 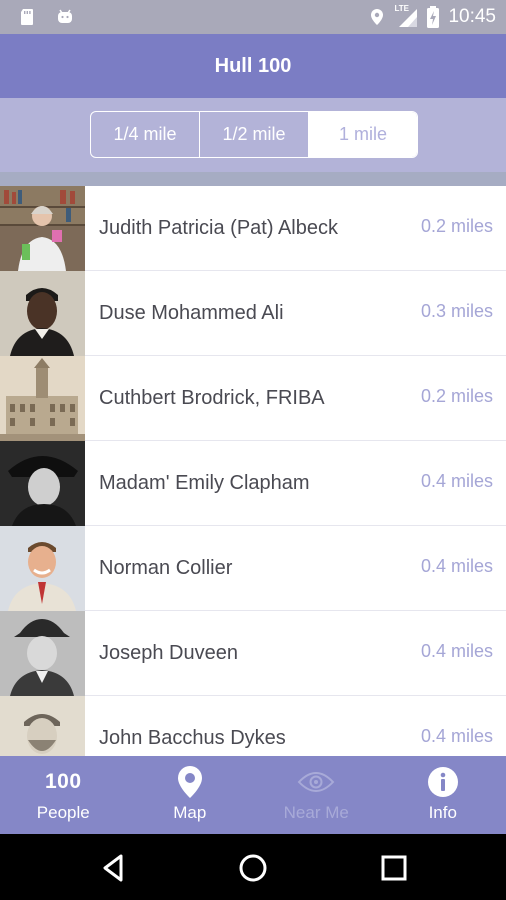 What do you see at coordinates (433, 17) in the screenshot?
I see `battery-icon` at bounding box center [433, 17].